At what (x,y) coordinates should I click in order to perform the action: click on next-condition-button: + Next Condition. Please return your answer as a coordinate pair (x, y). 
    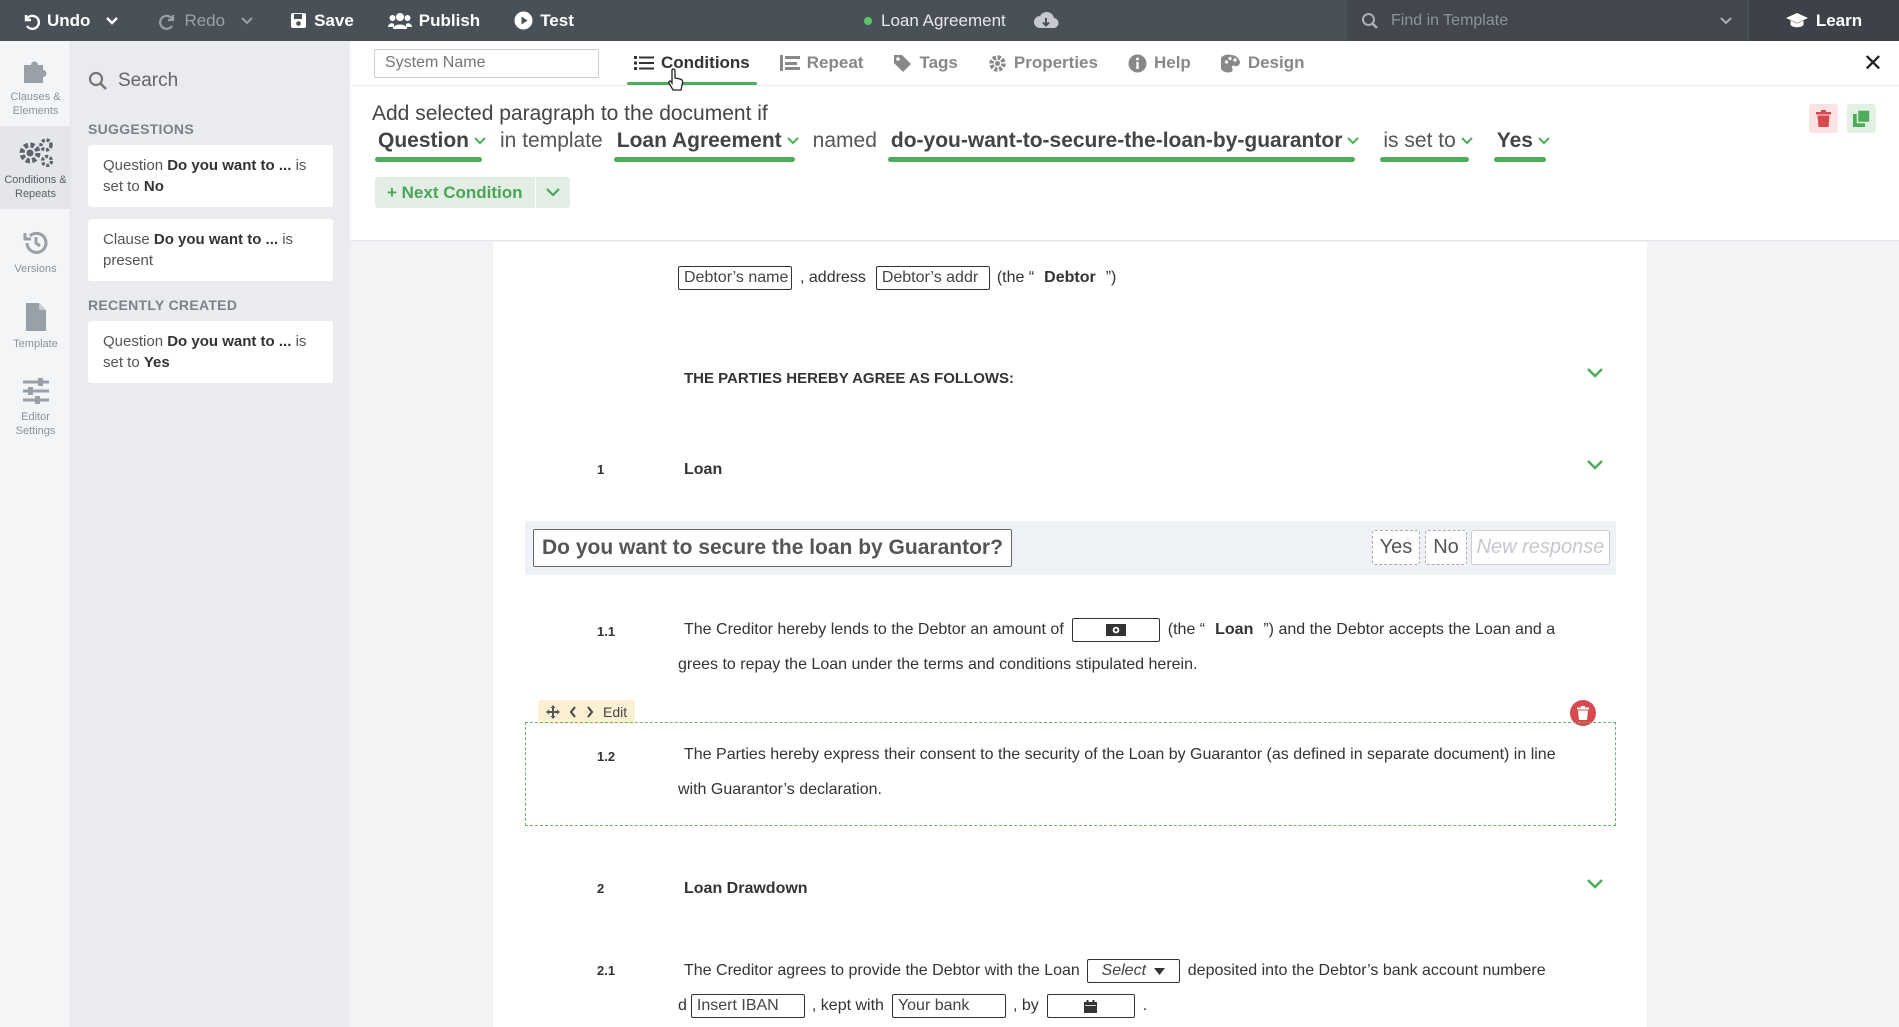
    Looking at the image, I should click on (455, 192).